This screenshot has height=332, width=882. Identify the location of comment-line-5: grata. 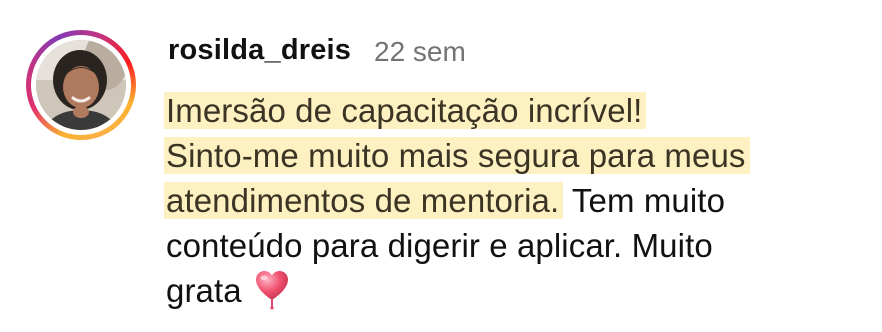
(516, 290).